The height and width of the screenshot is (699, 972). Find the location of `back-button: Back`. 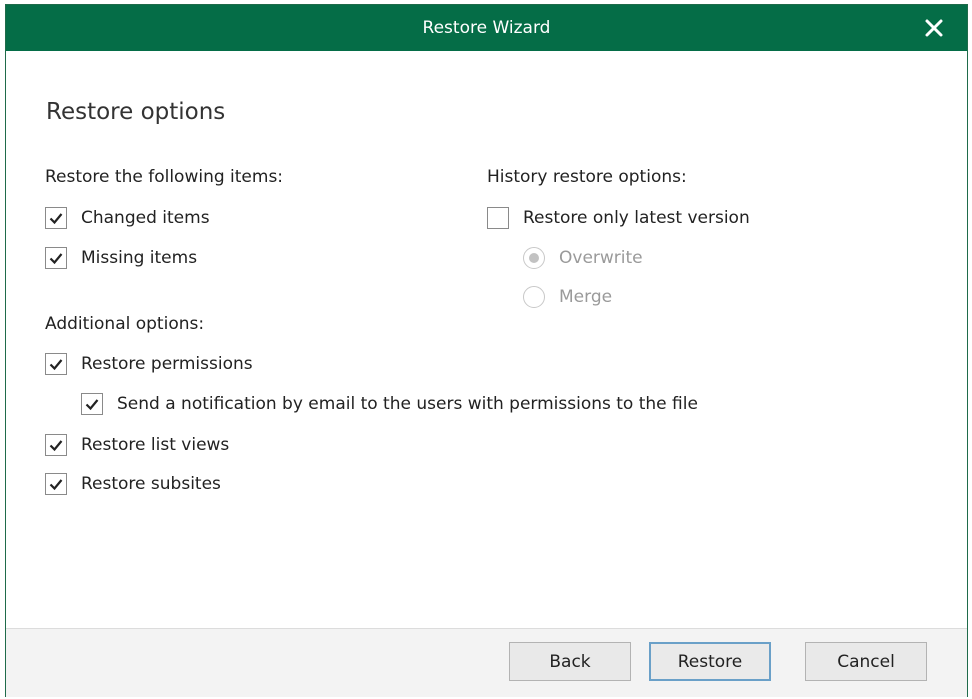

back-button: Back is located at coordinates (570, 661).